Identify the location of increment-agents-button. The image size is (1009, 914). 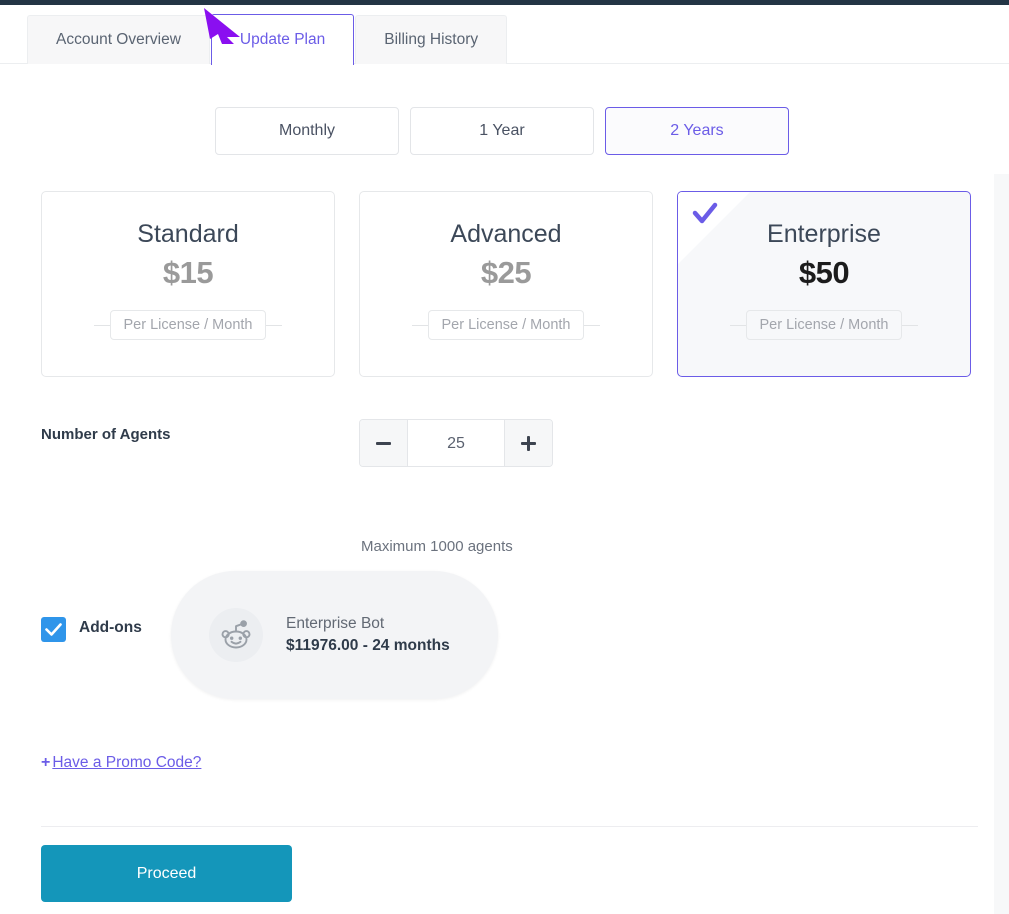
(528, 443).